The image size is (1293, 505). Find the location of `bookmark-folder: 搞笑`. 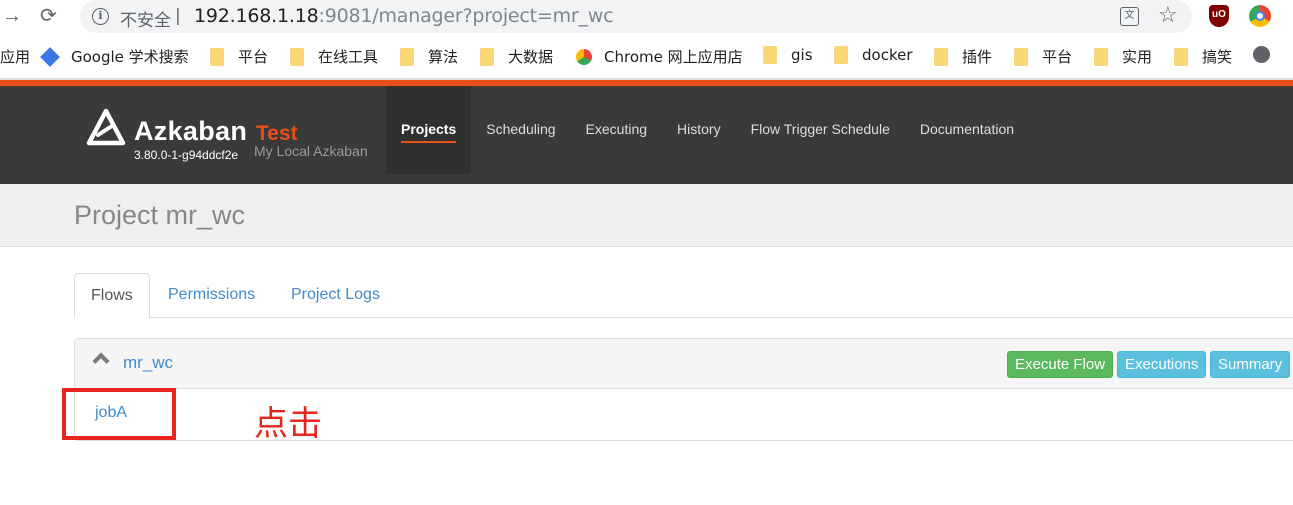

bookmark-folder: 搞笑 is located at coordinates (1203, 56).